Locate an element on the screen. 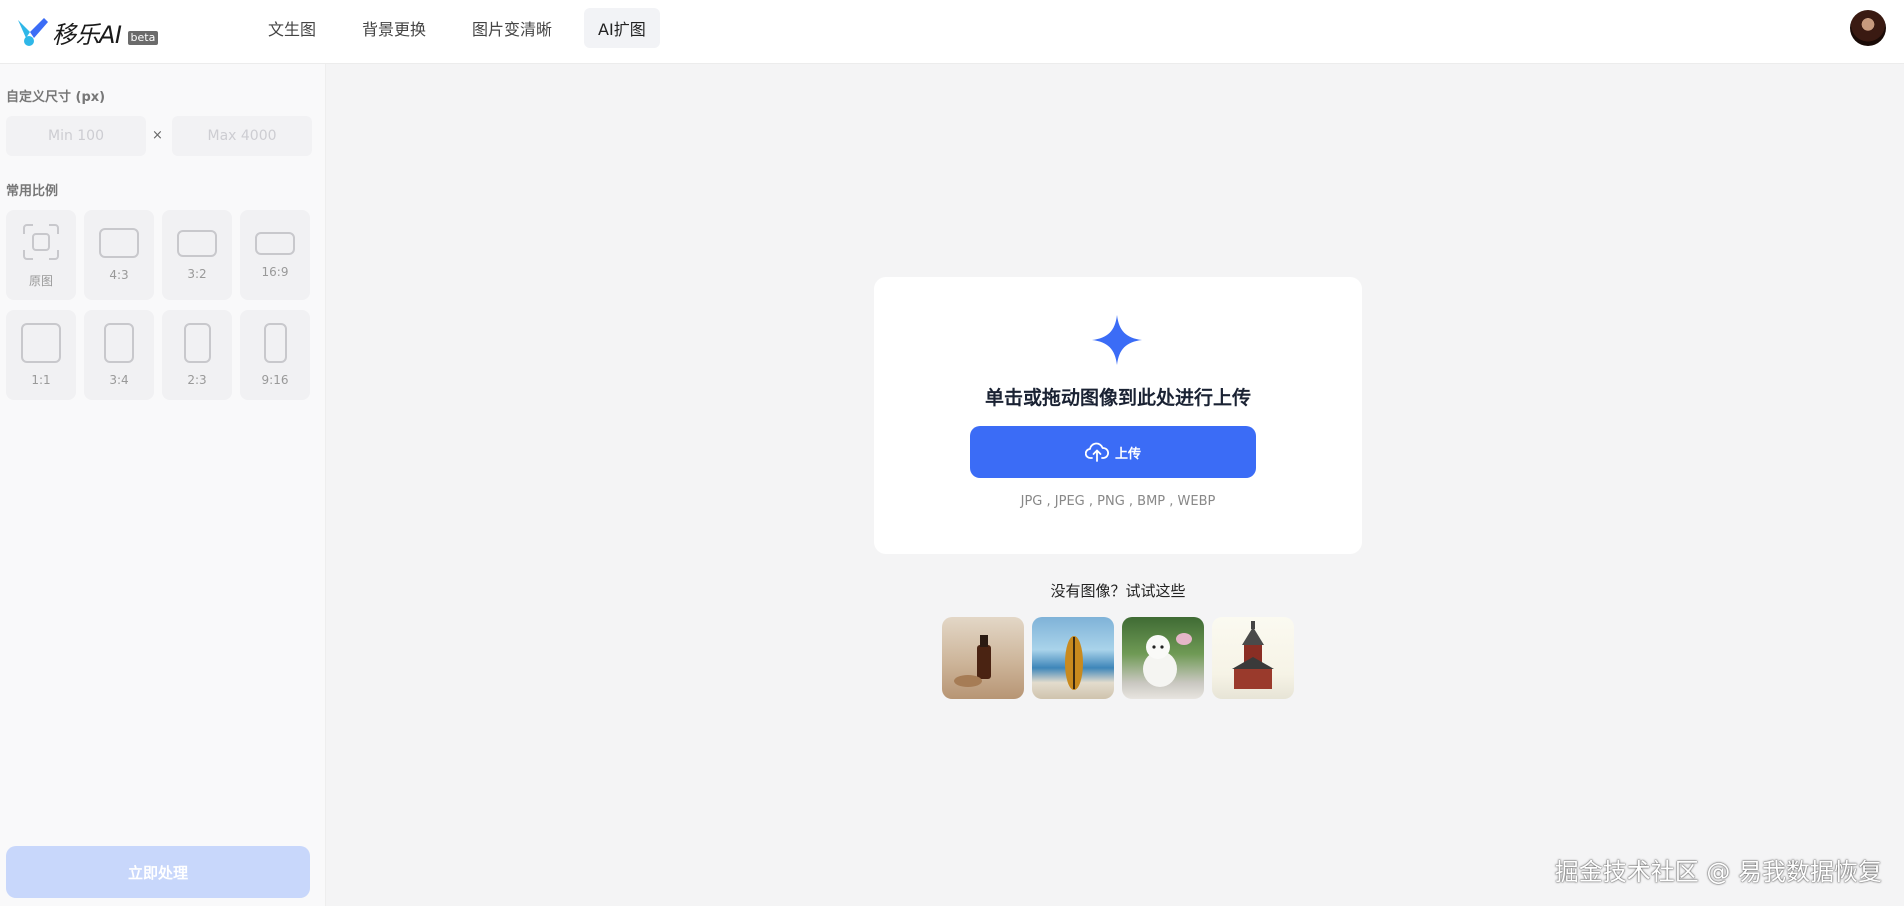 This screenshot has width=1904, height=906. sample-image-bottle is located at coordinates (983, 658).